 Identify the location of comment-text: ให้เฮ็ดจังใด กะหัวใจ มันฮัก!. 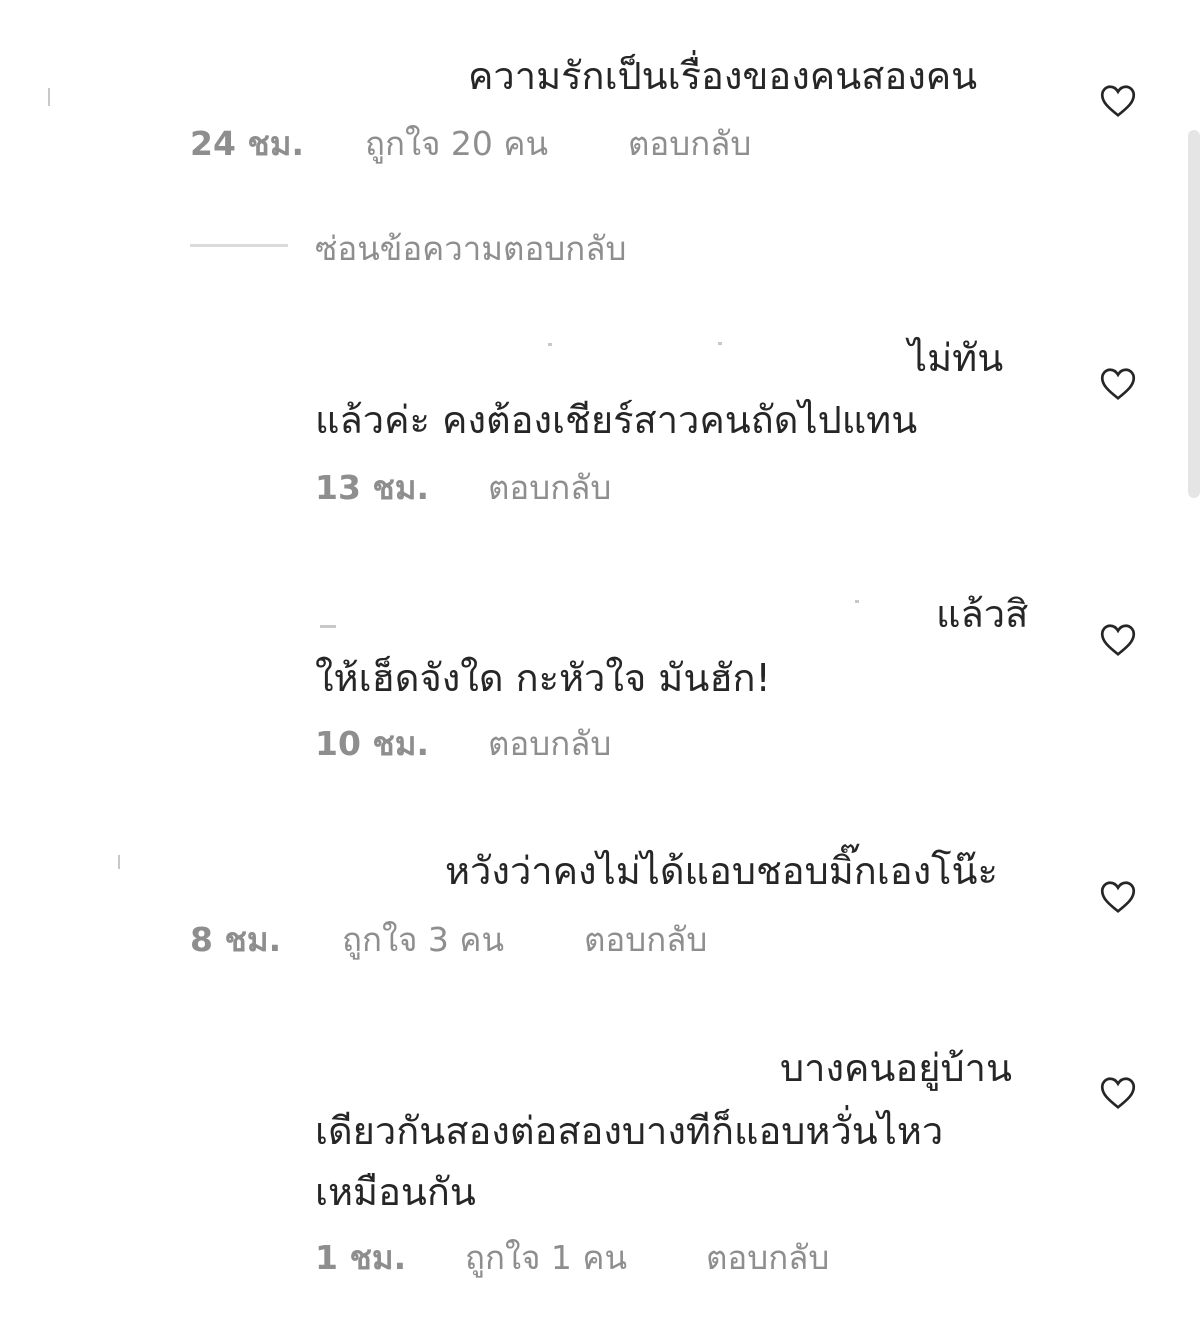
(543, 678).